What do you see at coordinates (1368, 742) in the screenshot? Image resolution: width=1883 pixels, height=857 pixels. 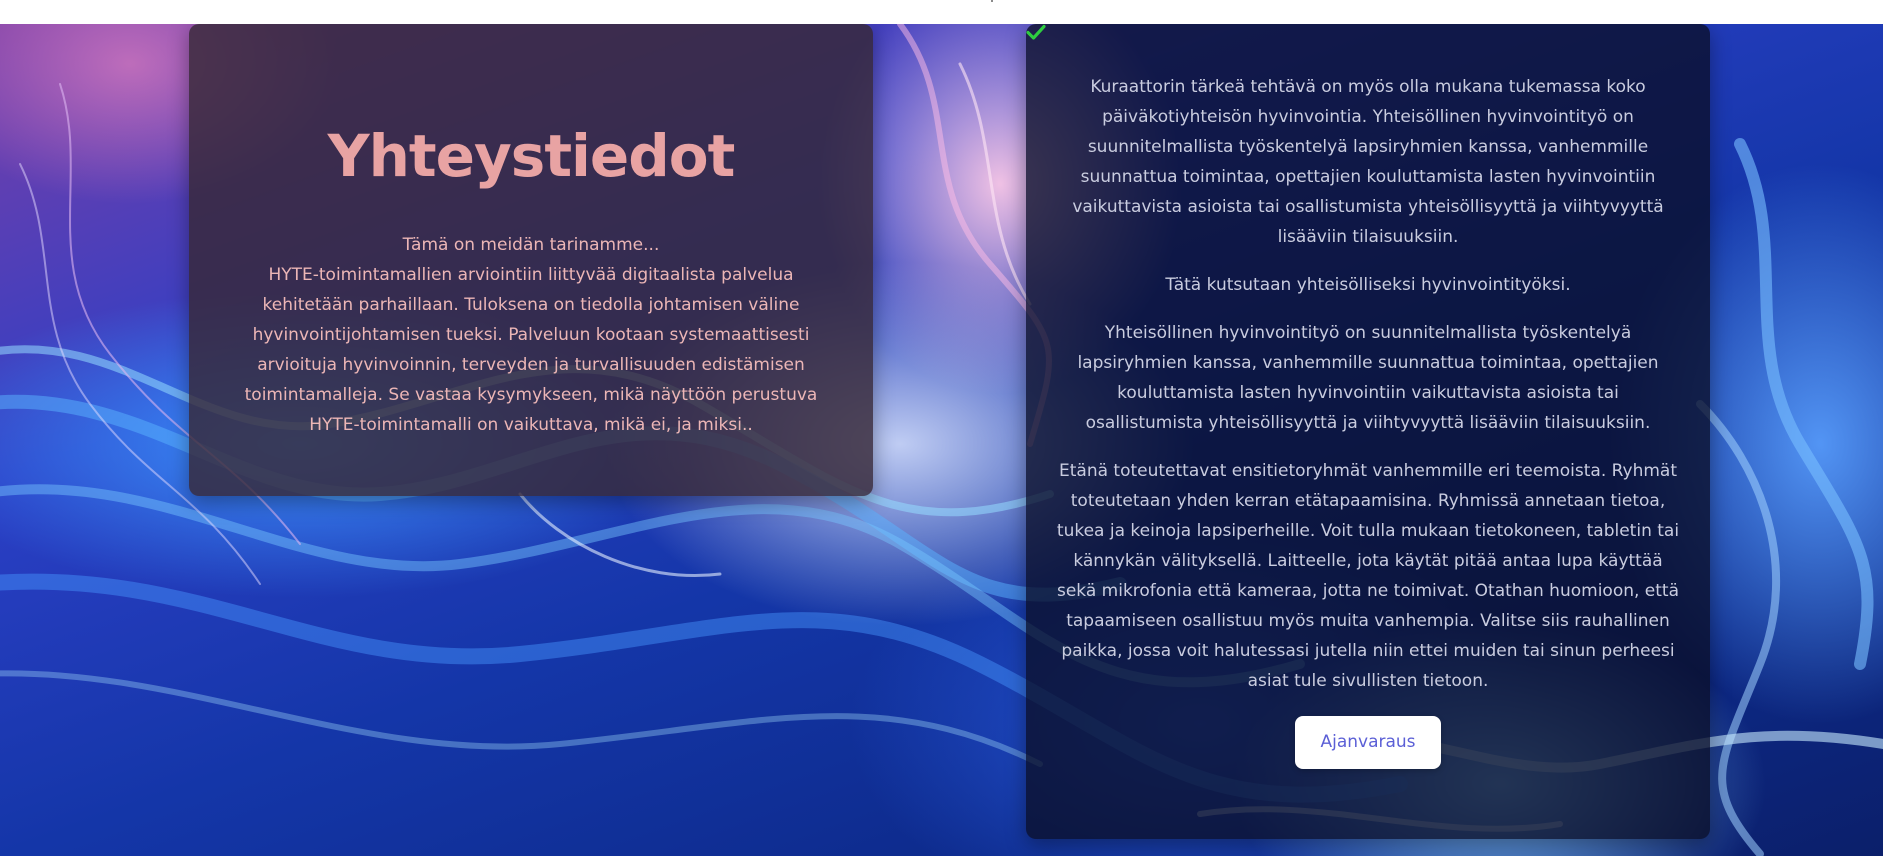 I see `booking-button: Ajanvaraus` at bounding box center [1368, 742].